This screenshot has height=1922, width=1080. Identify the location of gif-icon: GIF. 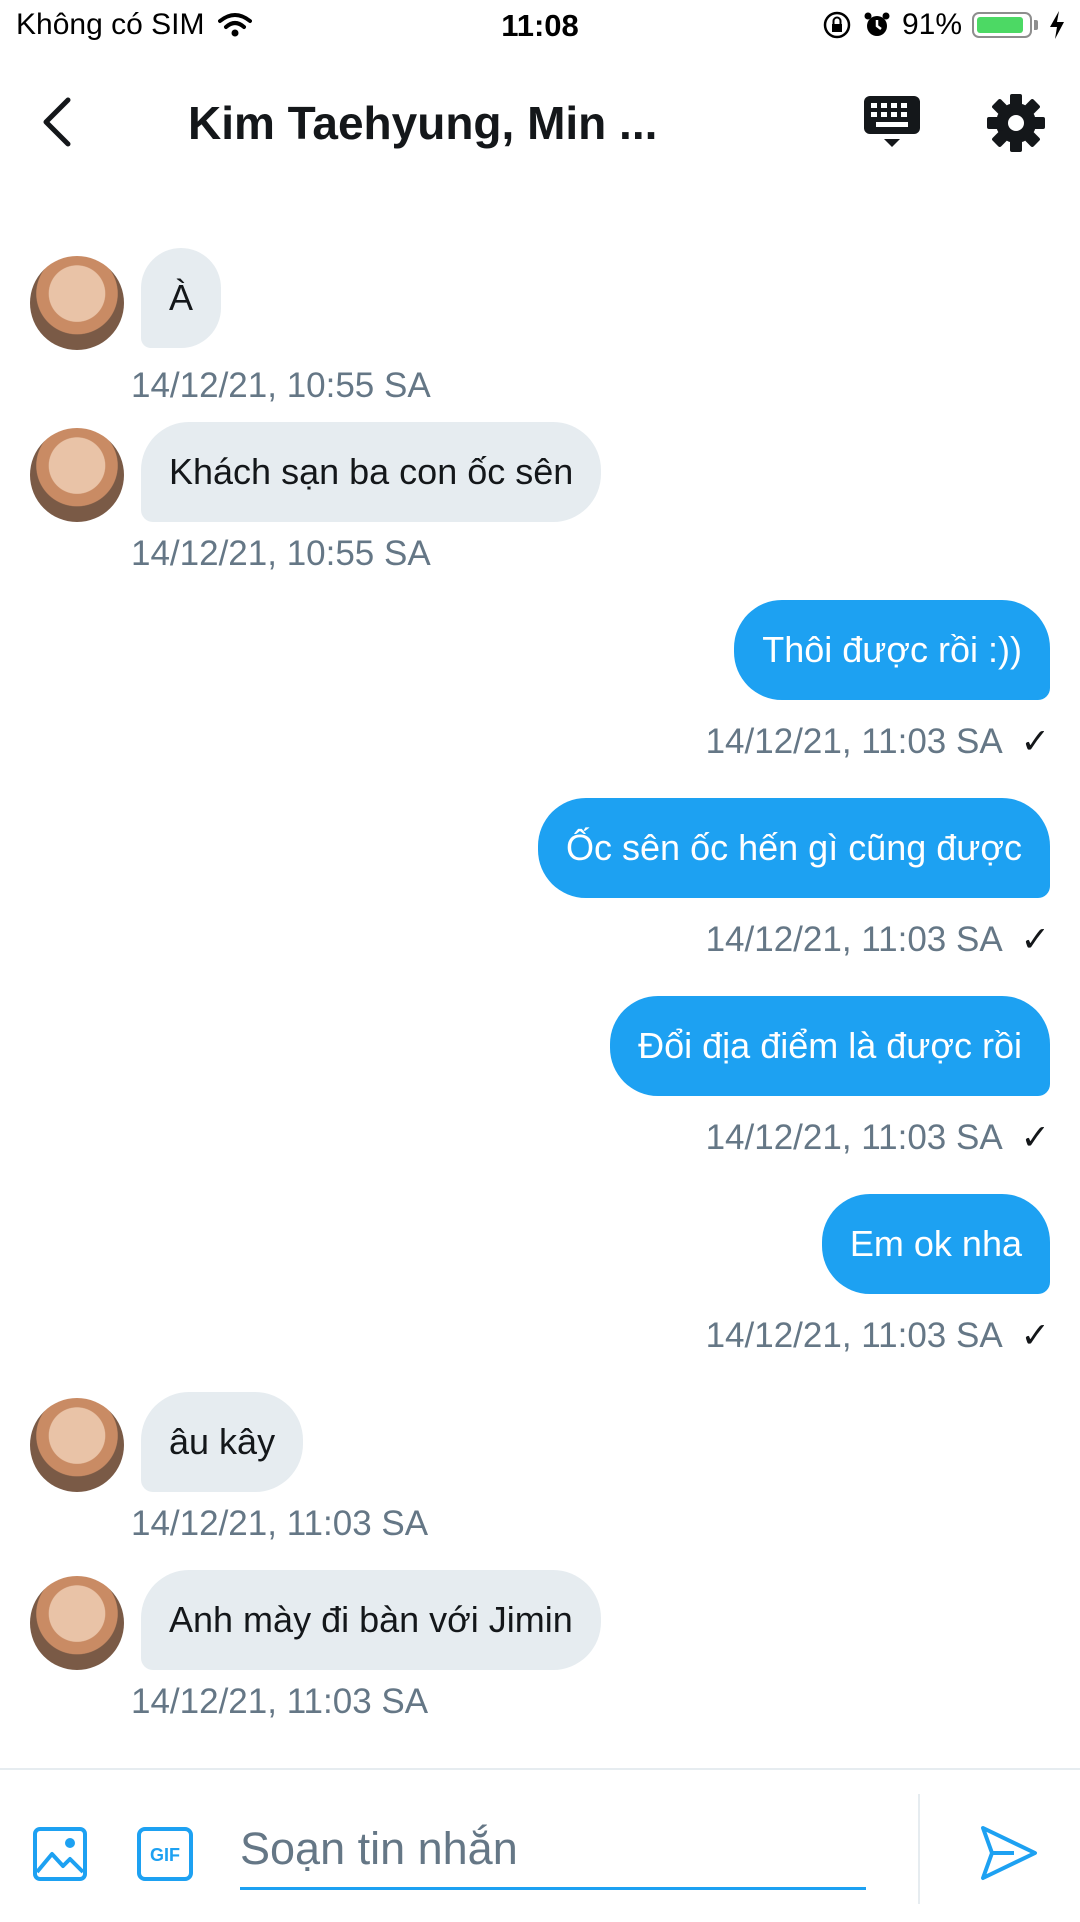
(165, 1854).